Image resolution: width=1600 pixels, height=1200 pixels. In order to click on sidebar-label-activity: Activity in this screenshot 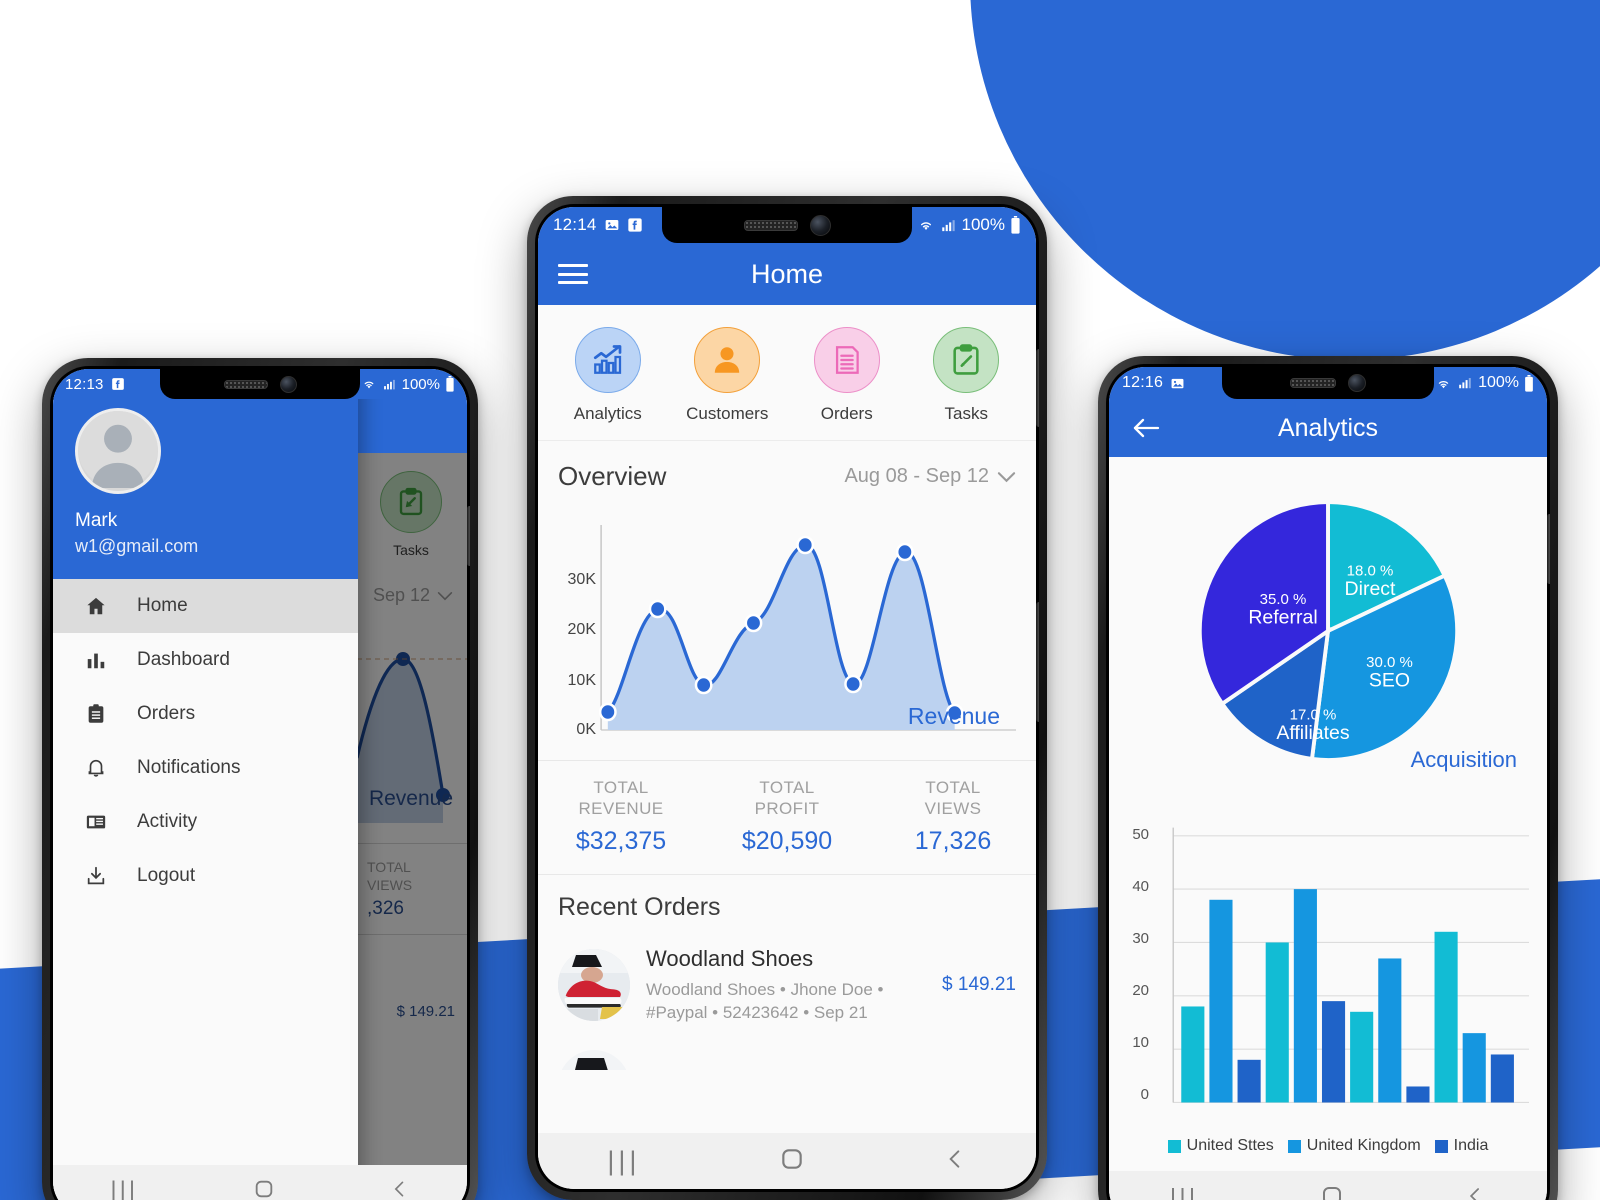, I will do `click(167, 821)`.